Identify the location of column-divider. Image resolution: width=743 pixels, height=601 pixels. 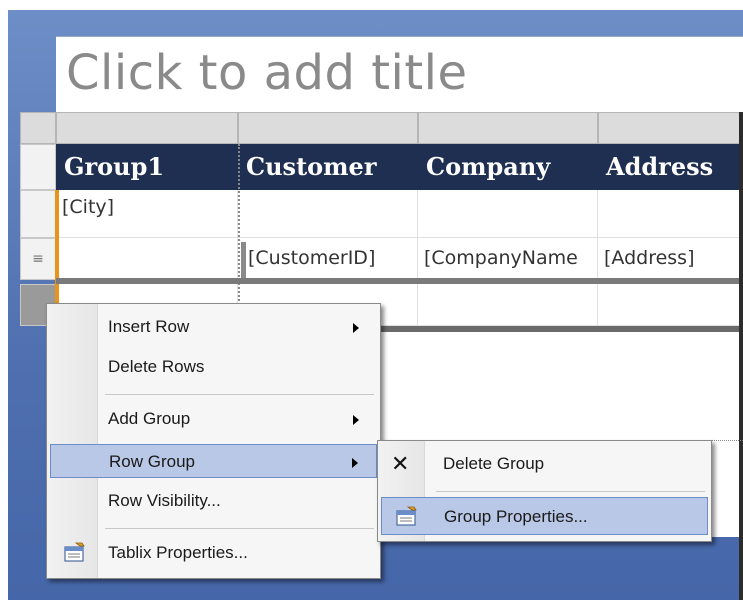
(239, 234).